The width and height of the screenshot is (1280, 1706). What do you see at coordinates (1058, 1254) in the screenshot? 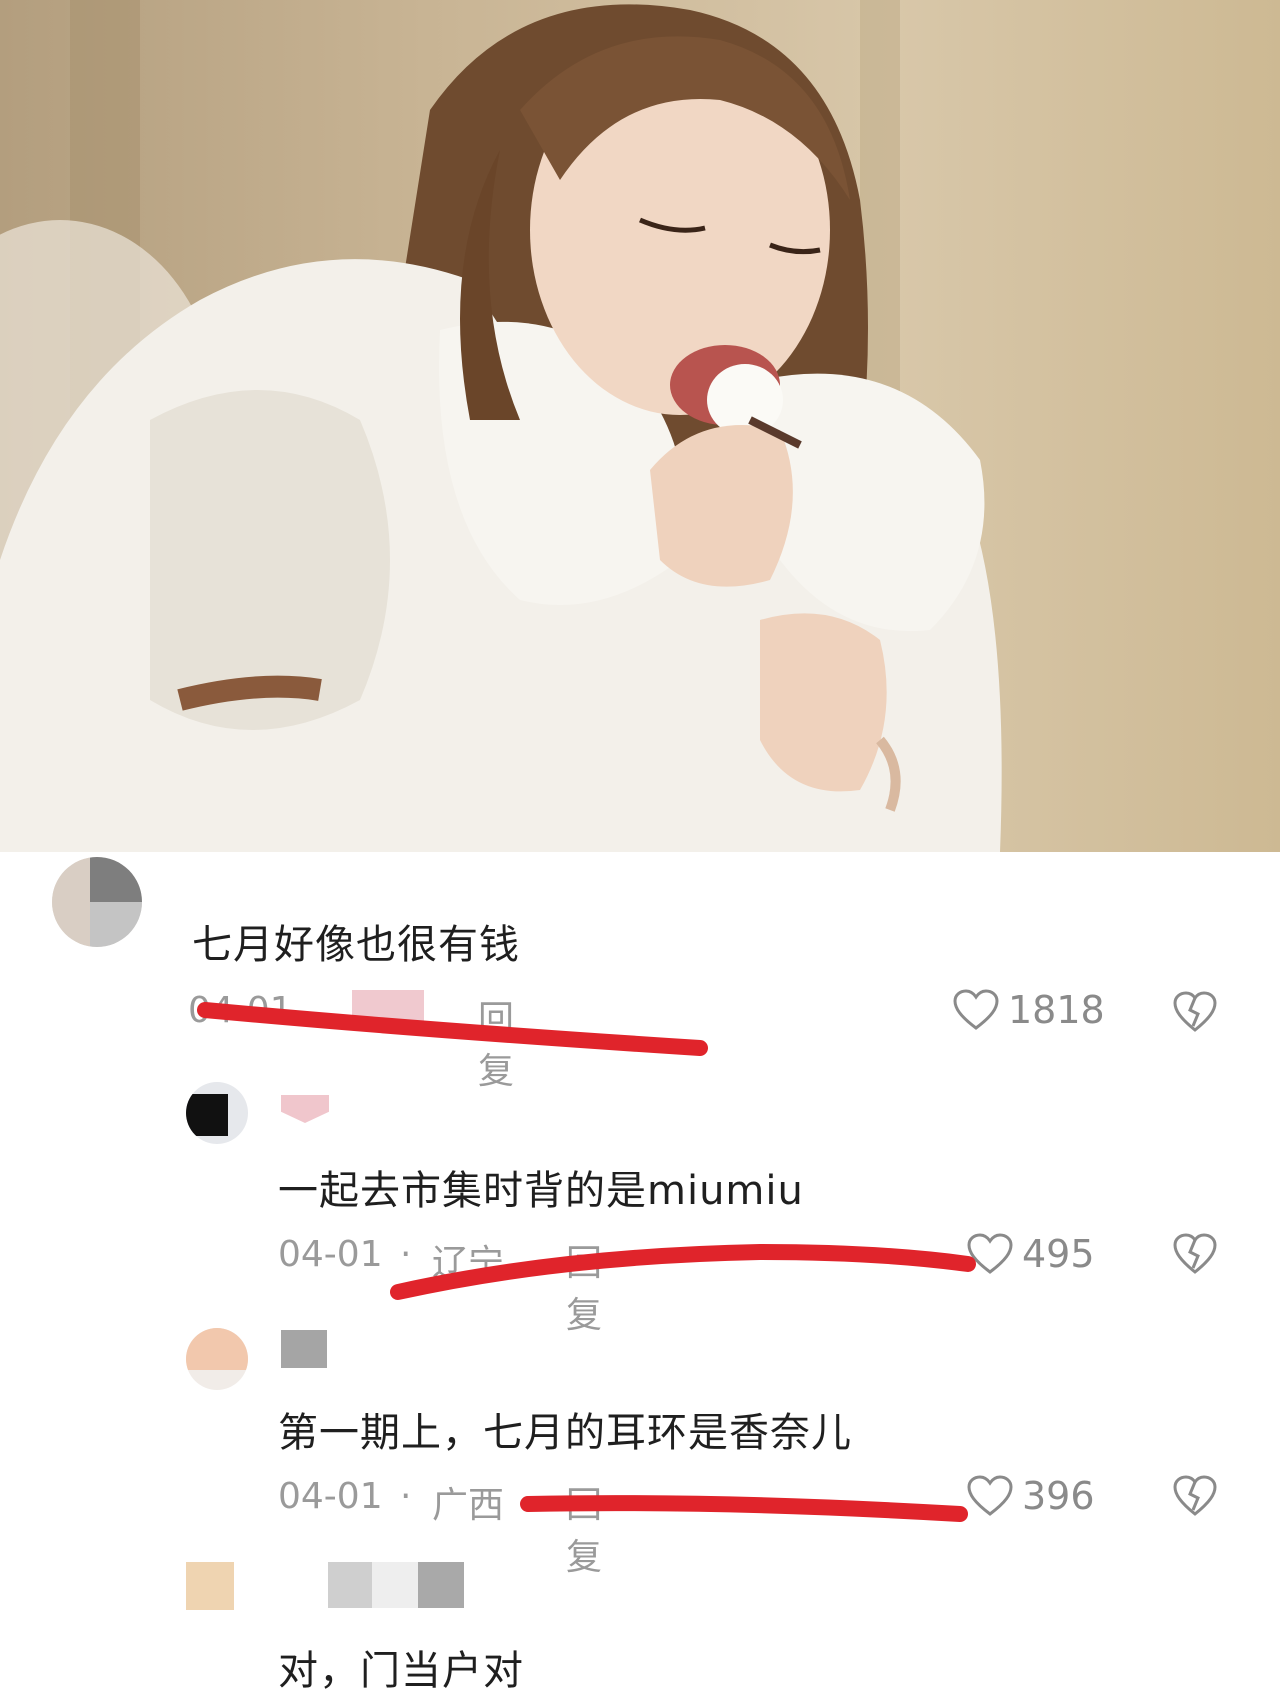
I see `like-count: 495` at bounding box center [1058, 1254].